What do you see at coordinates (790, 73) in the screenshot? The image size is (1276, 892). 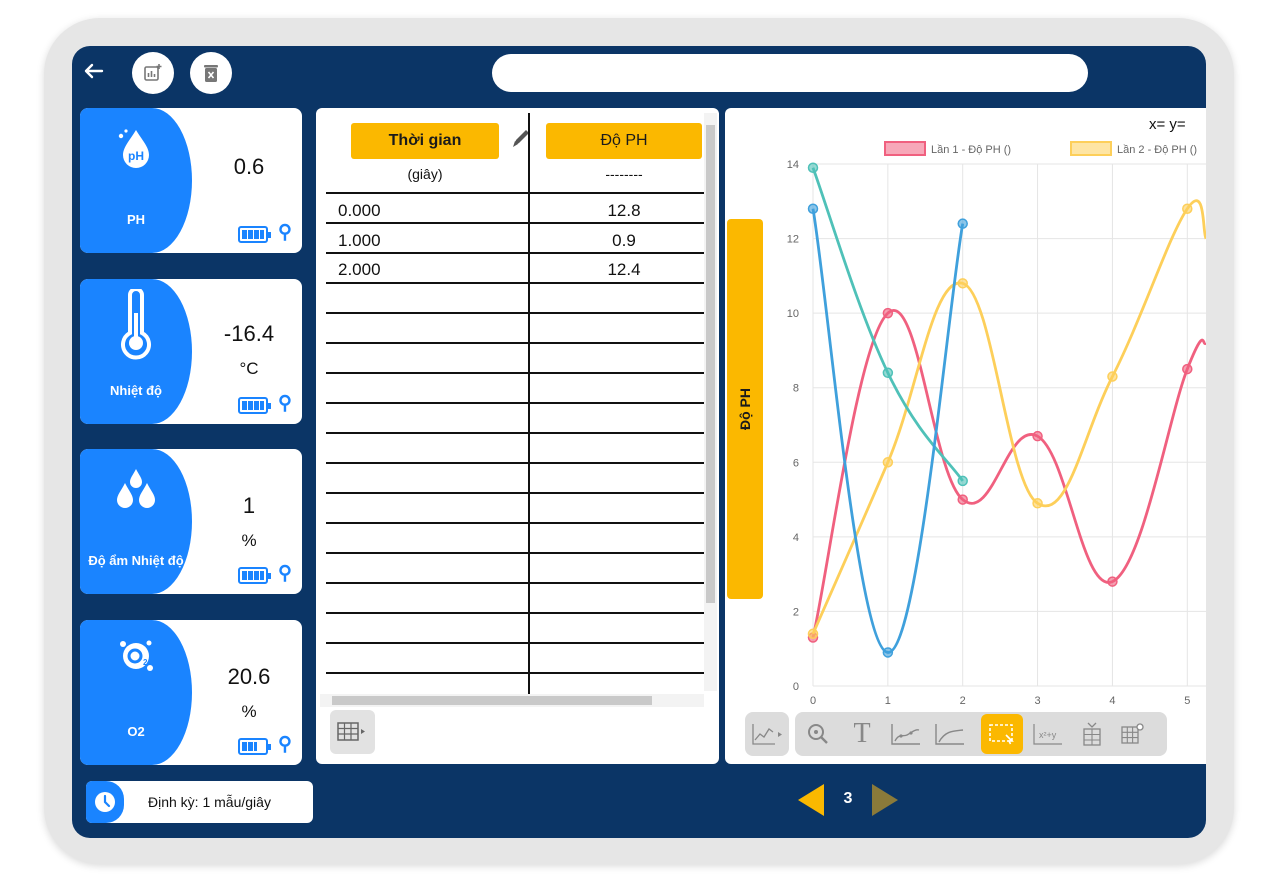 I see `title-input` at bounding box center [790, 73].